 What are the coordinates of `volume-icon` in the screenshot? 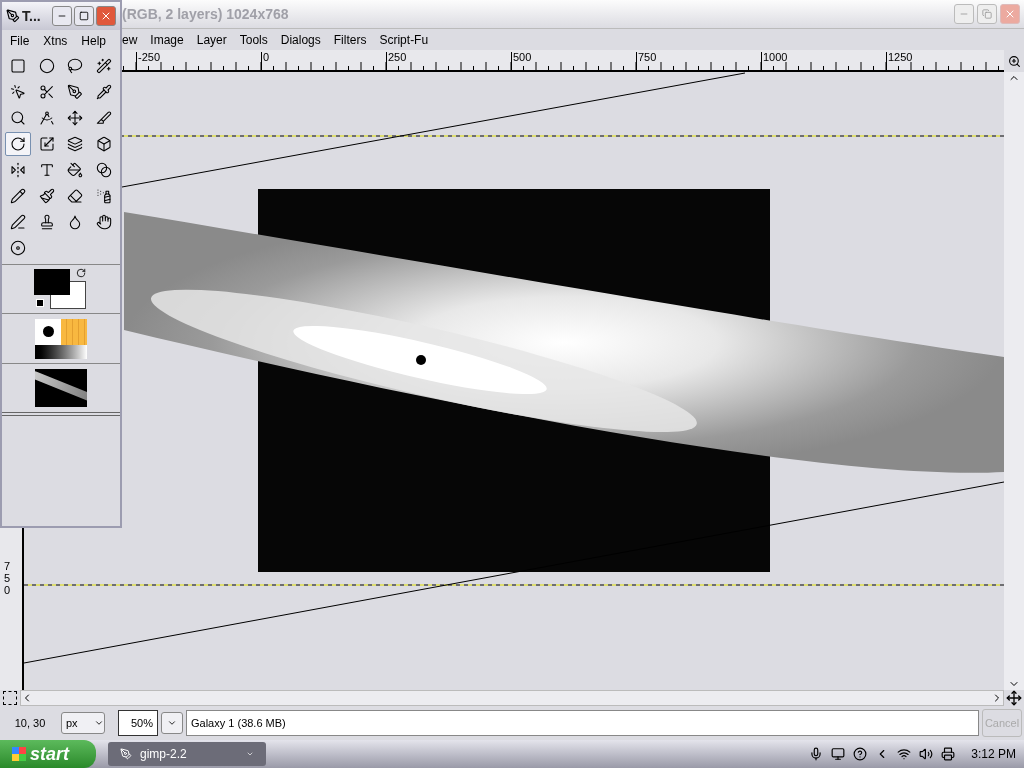 It's located at (926, 754).